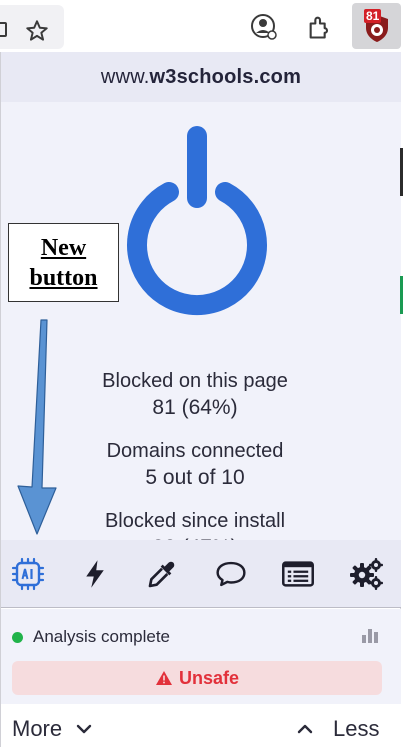  What do you see at coordinates (195, 381) in the screenshot?
I see `blocked-page-label: Blocked on this page` at bounding box center [195, 381].